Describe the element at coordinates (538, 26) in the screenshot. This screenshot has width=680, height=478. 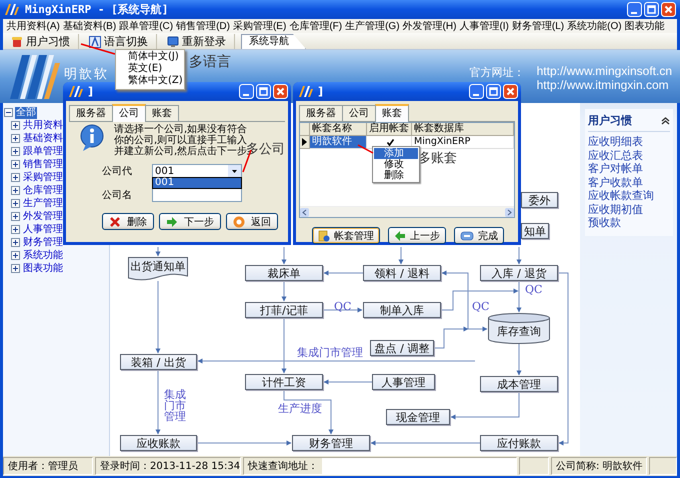
I see `menu-item: 财务管理(L)` at that location.